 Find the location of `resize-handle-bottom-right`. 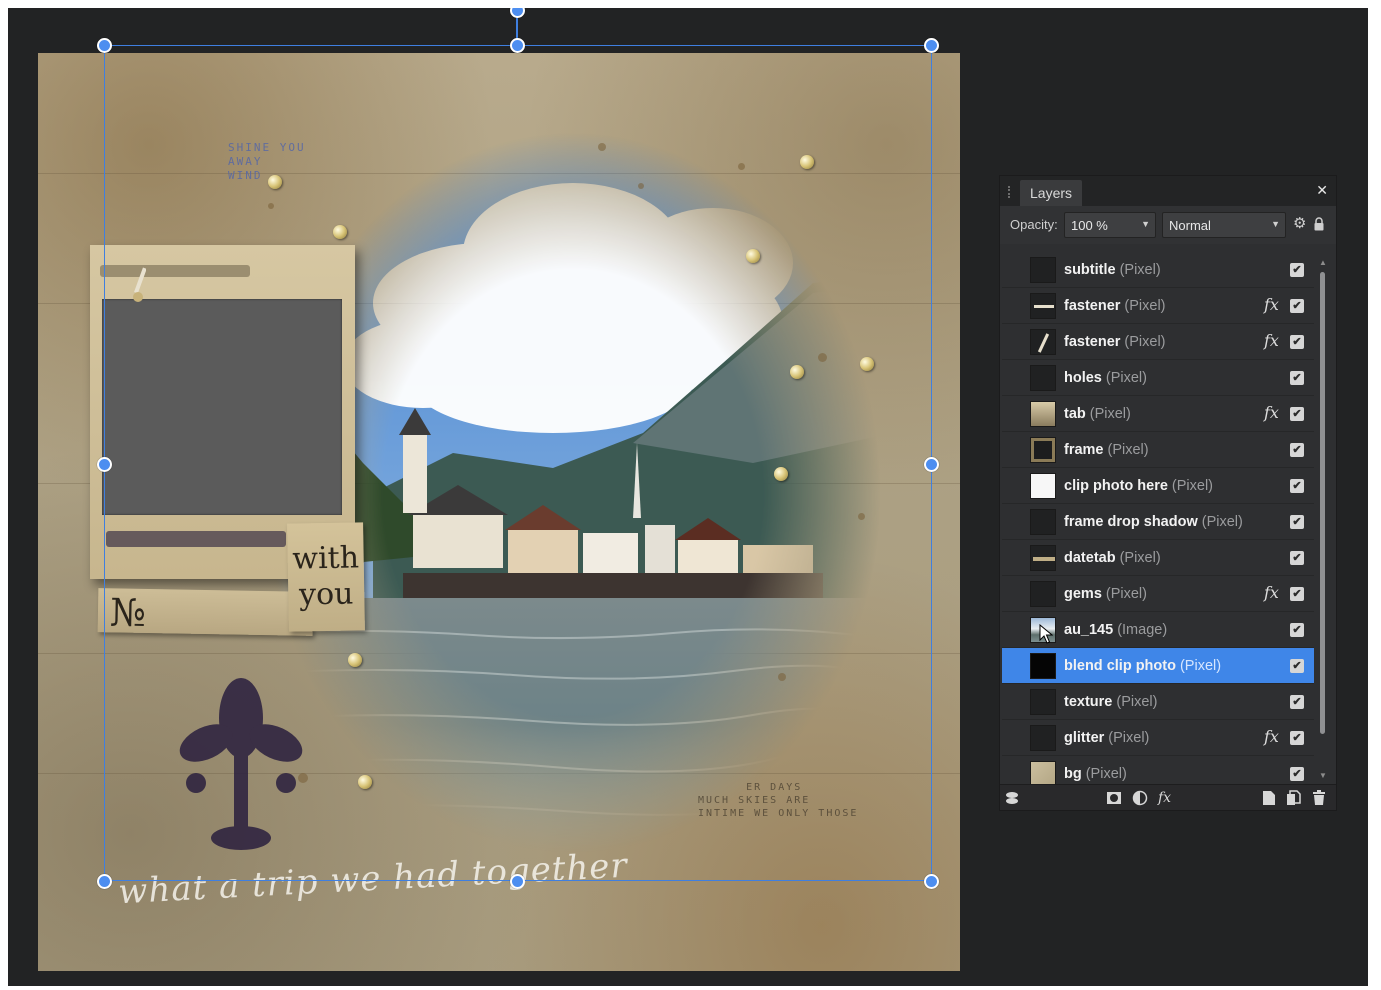

resize-handle-bottom-right is located at coordinates (931, 881).